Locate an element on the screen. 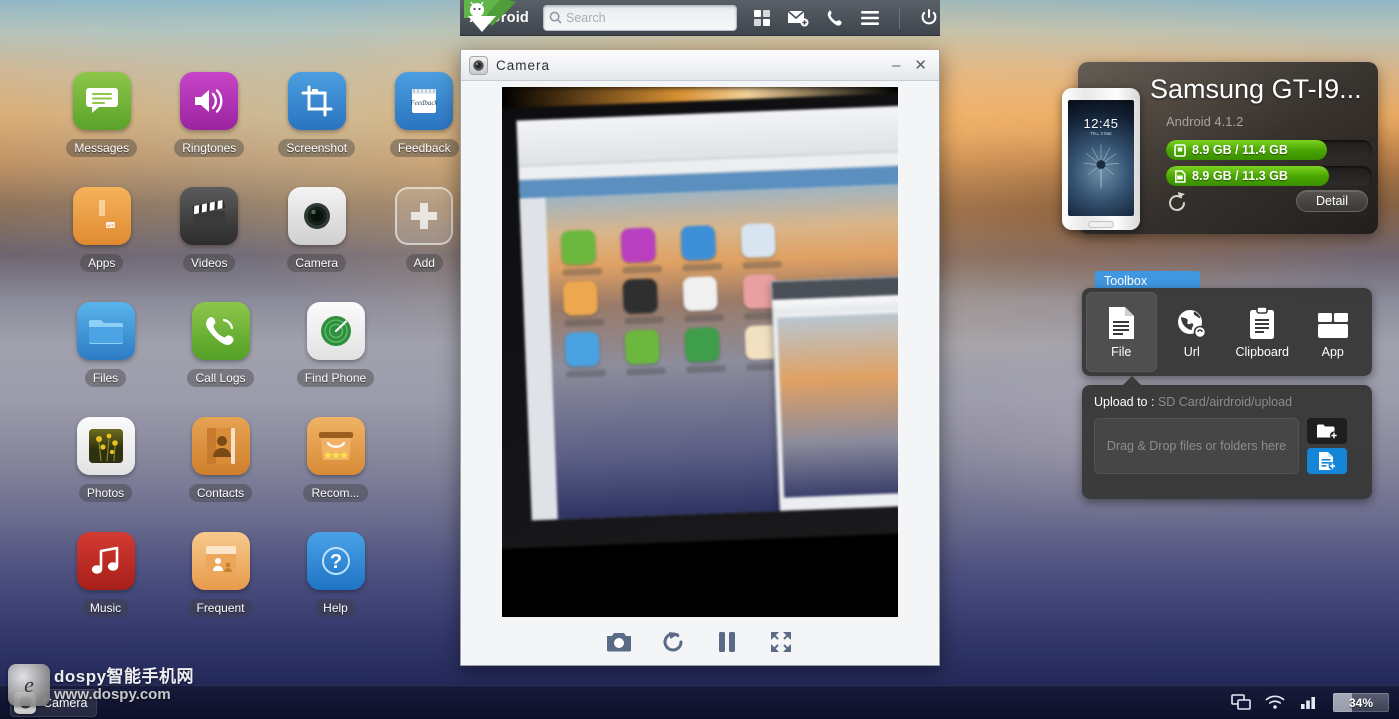 Image resolution: width=1399 pixels, height=719 pixels. internal-storage-fill: 8.9 GB / 11.4 GB is located at coordinates (1246, 150).